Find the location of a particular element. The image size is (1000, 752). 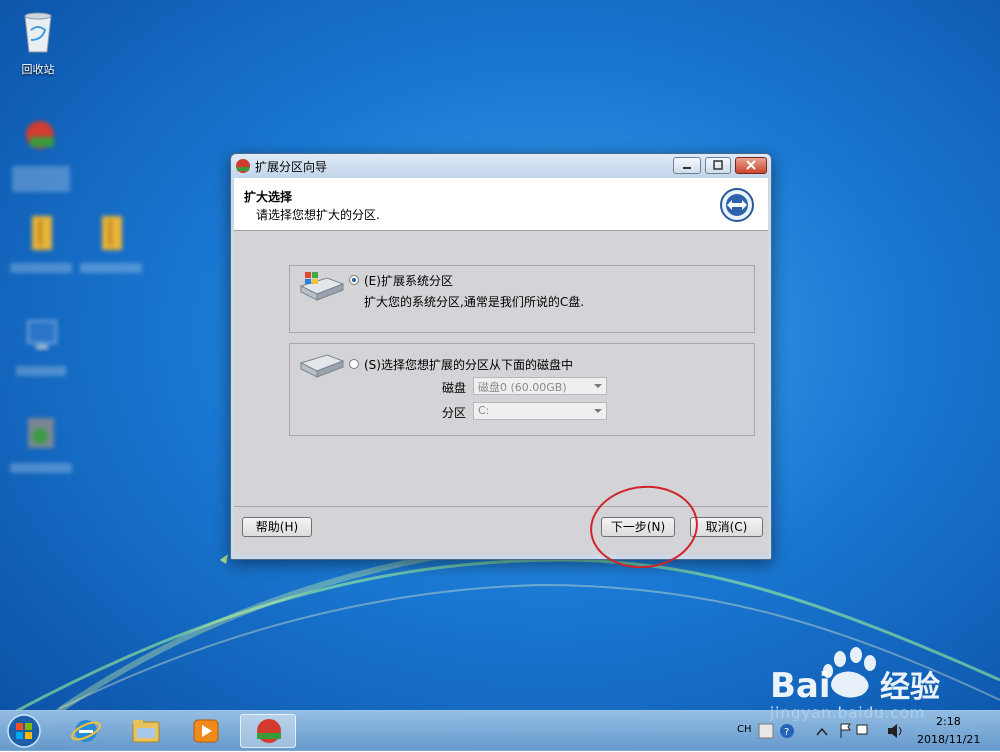

help-button: 帮助(H) is located at coordinates (277, 527).